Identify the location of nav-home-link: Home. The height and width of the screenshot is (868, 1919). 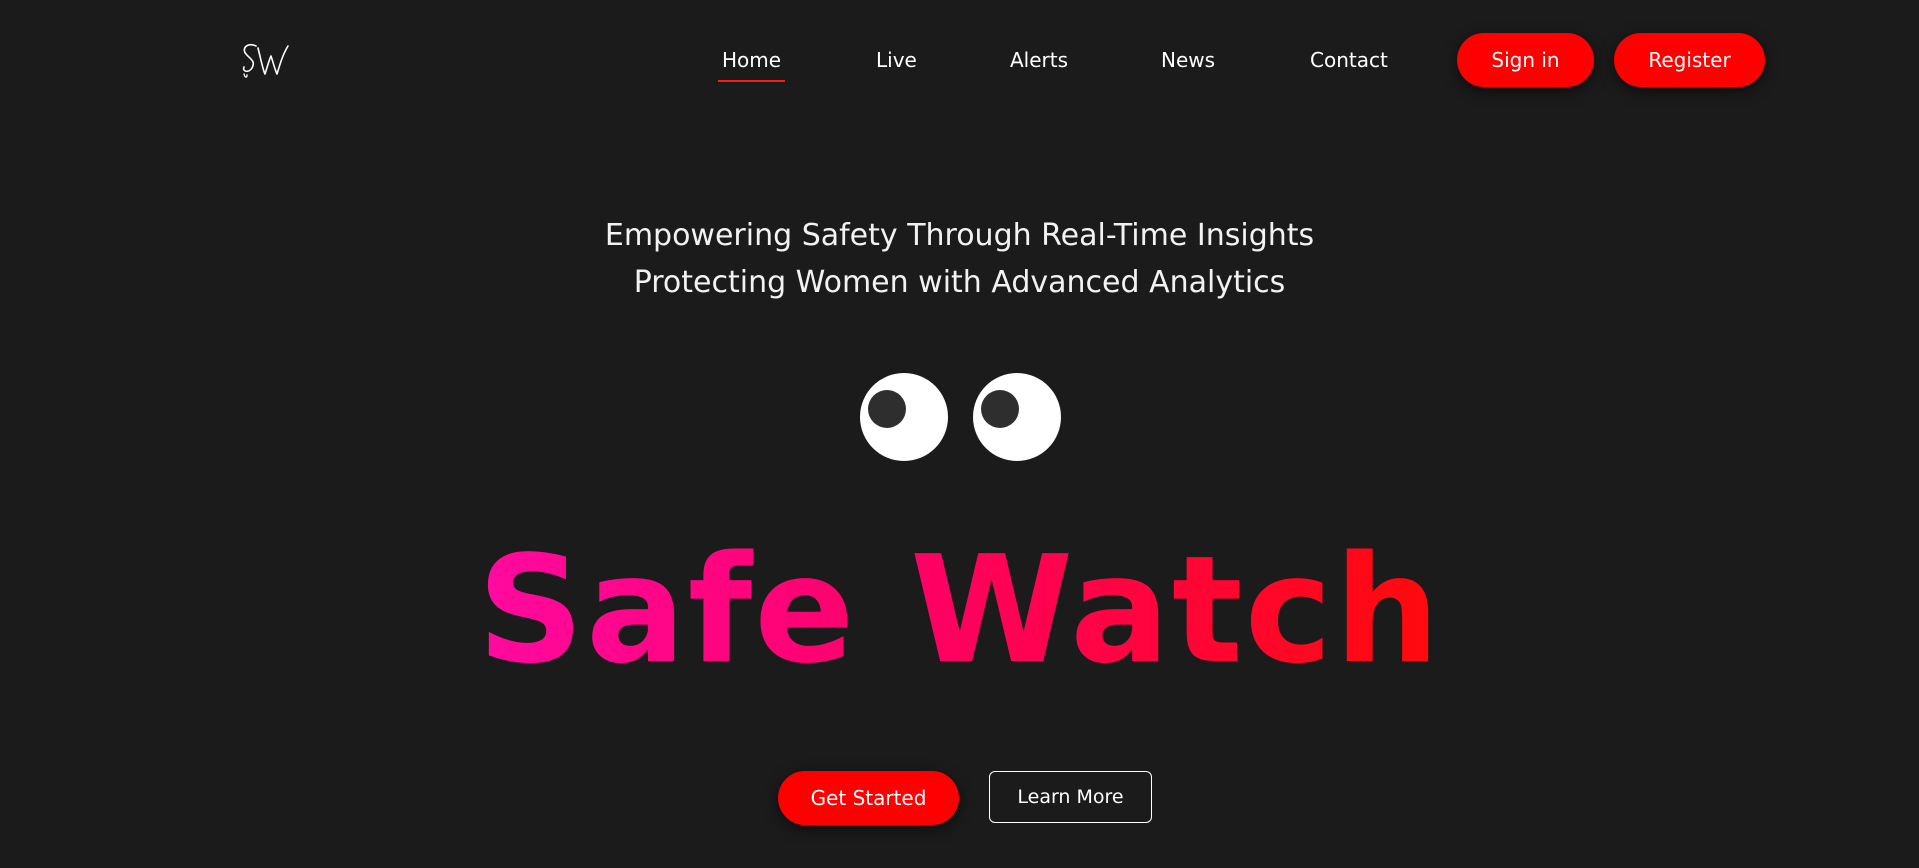
(751, 64).